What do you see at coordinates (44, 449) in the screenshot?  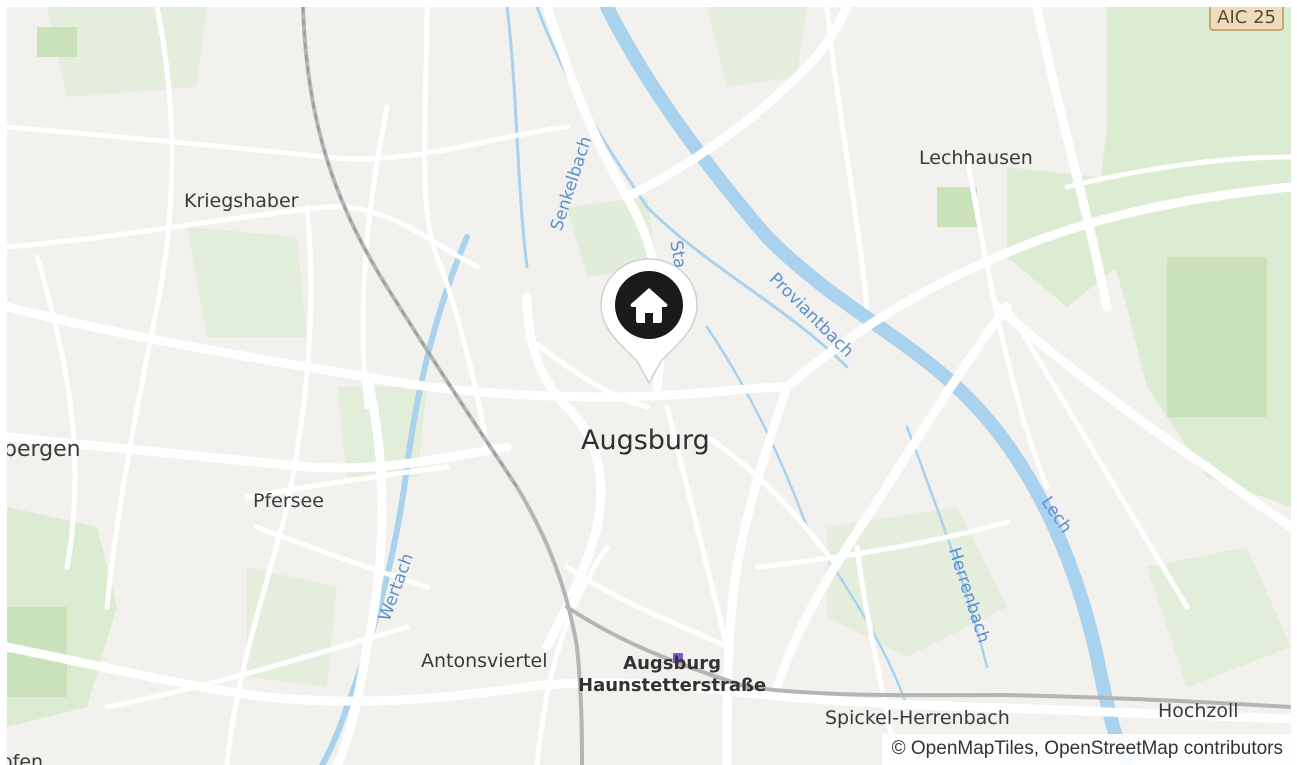 I see `place-label-stadtbergen: pergen` at bounding box center [44, 449].